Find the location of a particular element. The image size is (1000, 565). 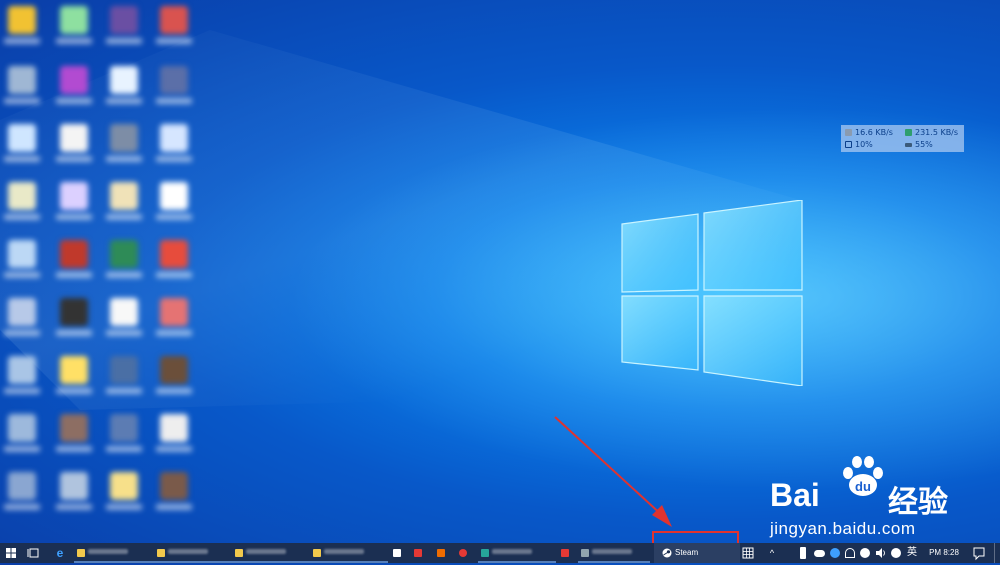

baidu-paw-icon: du is located at coordinates (863, 477).